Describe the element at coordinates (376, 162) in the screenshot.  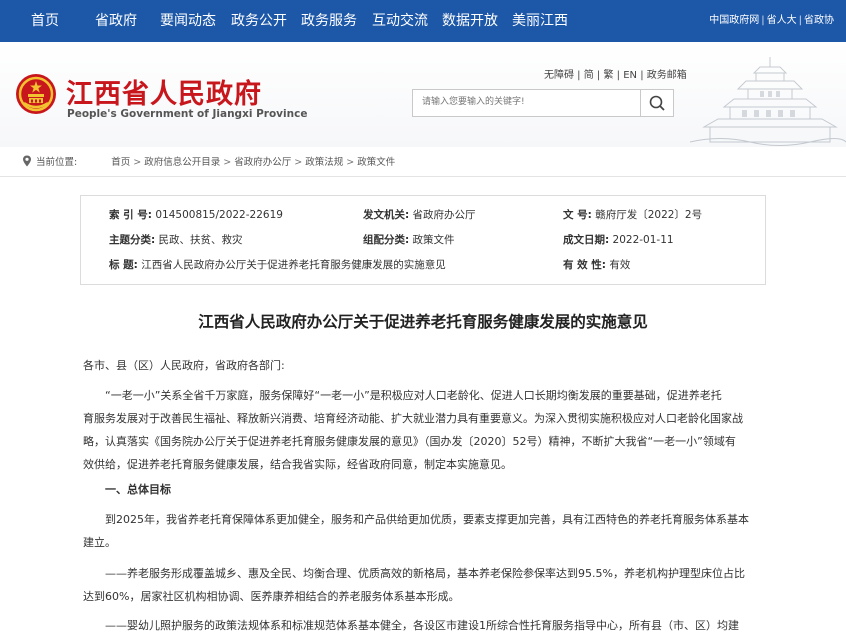
I see `breadcrumb-policy-docs: 政策文件` at that location.